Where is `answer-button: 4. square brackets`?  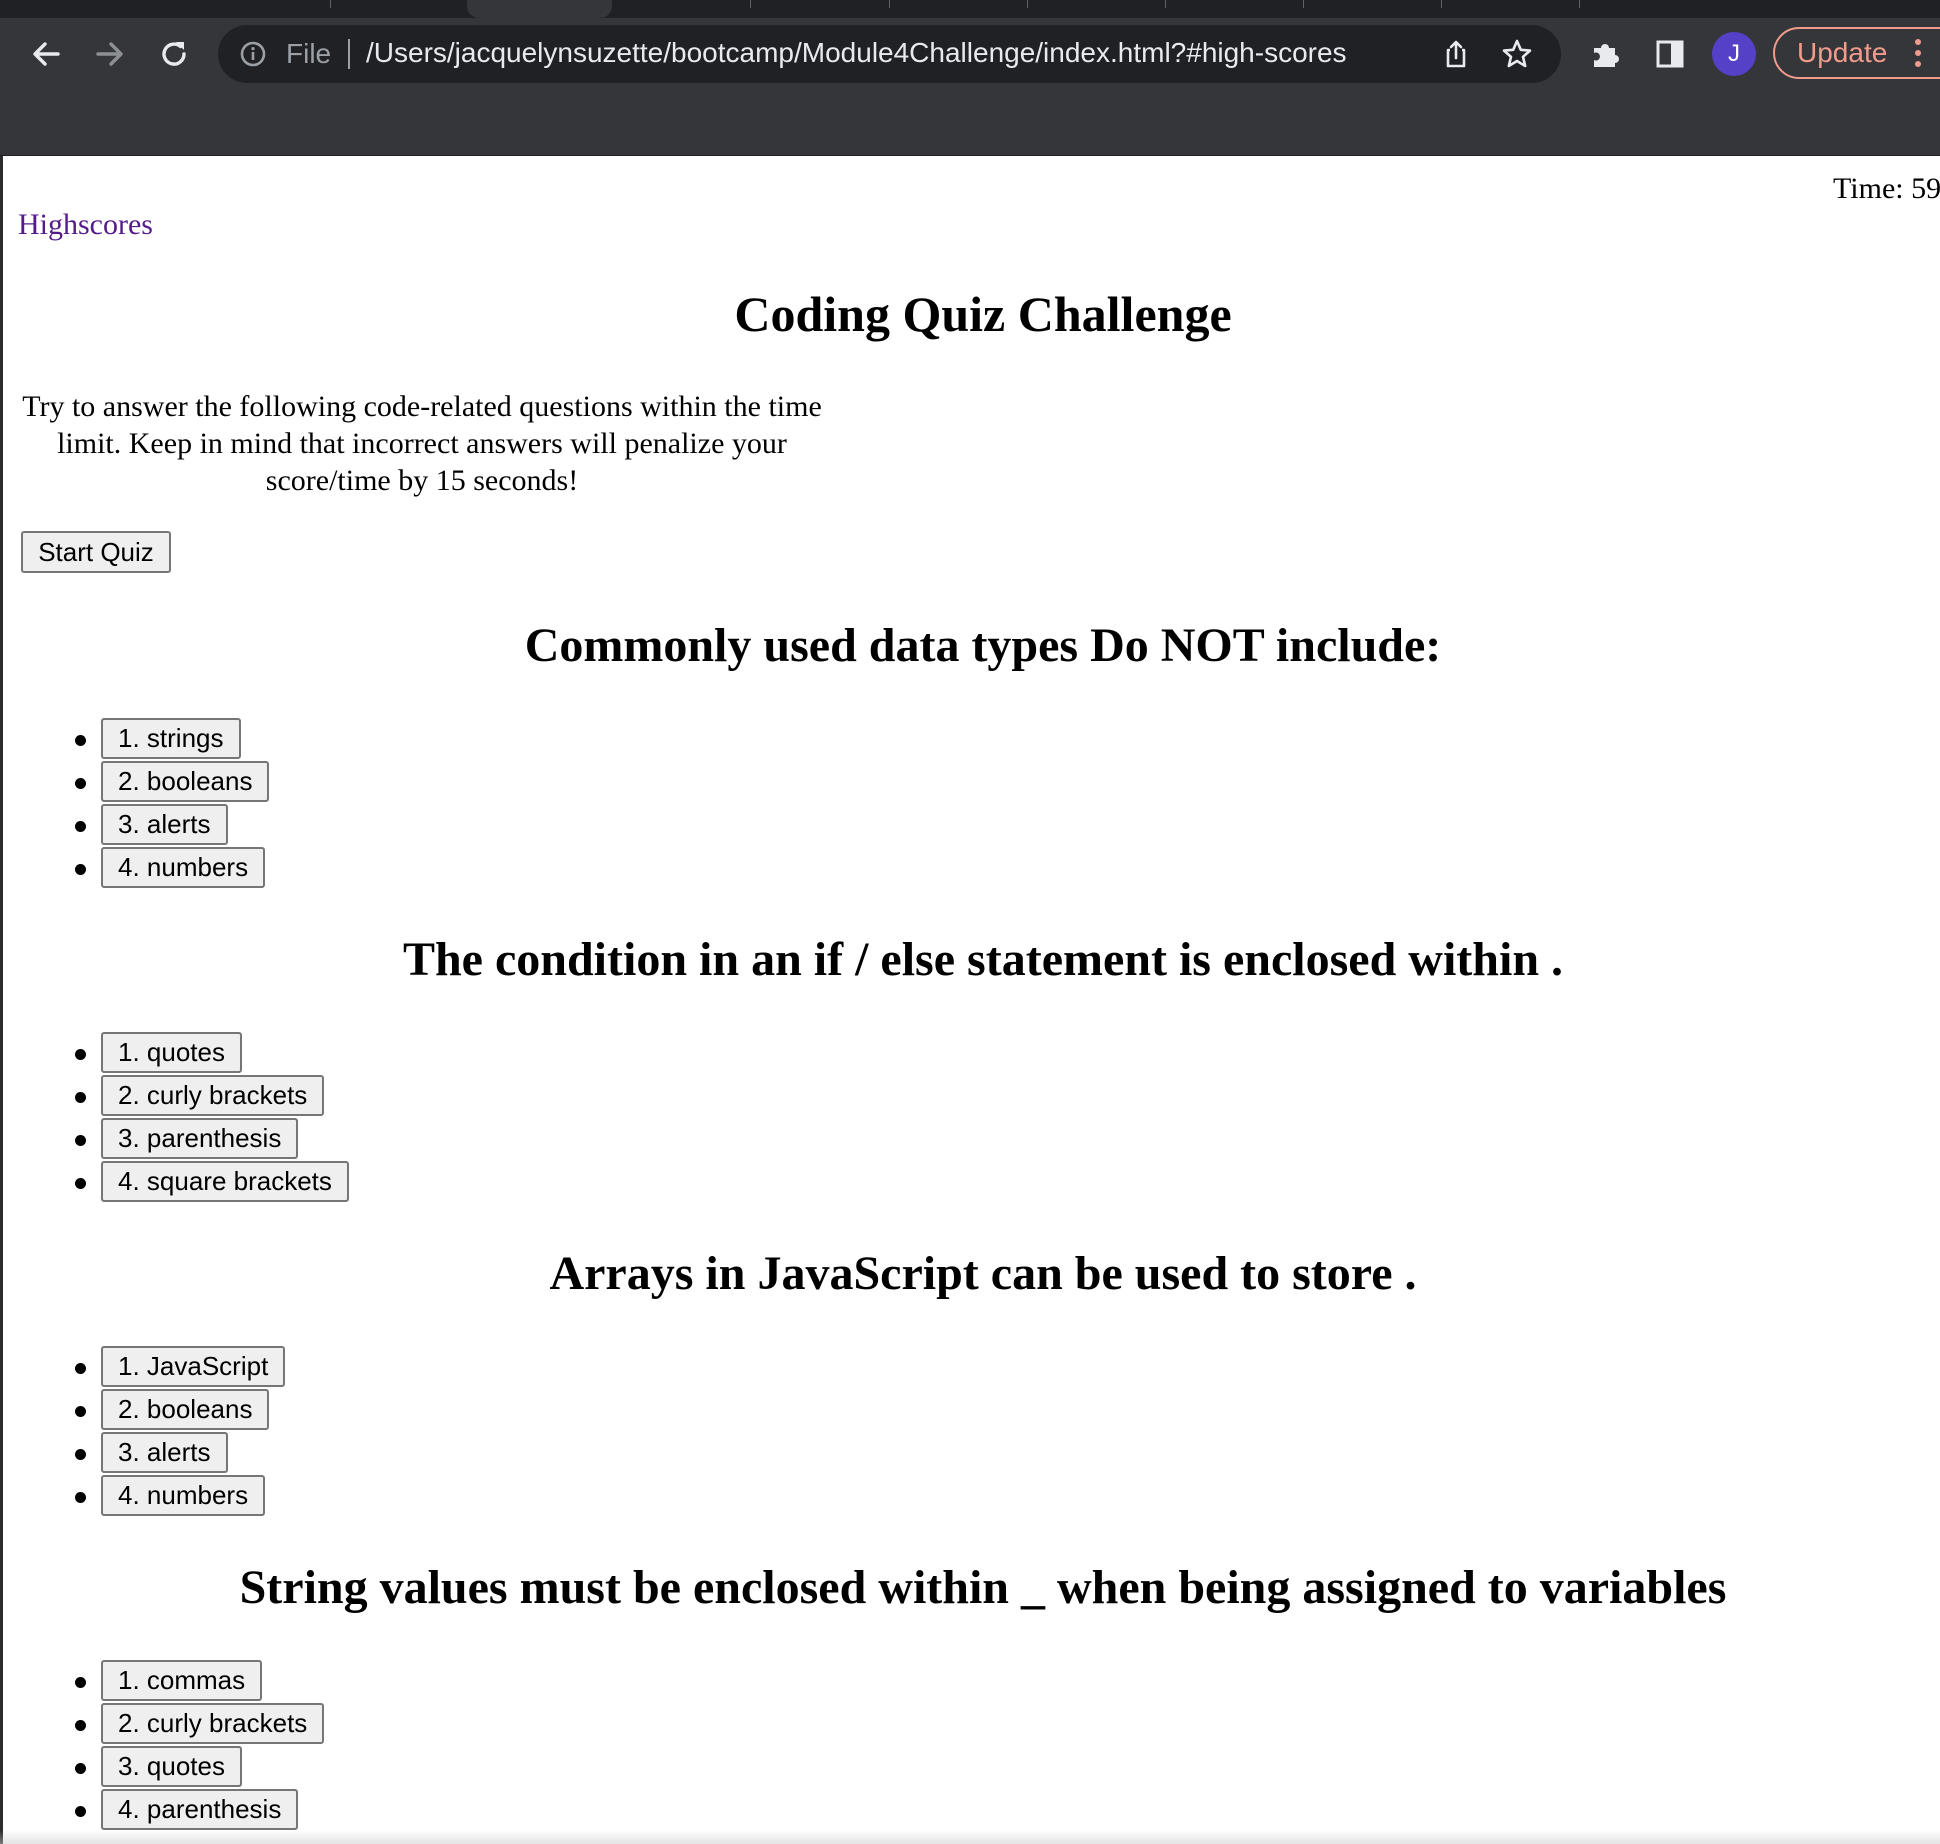
answer-button: 4. square brackets is located at coordinates (225, 1181).